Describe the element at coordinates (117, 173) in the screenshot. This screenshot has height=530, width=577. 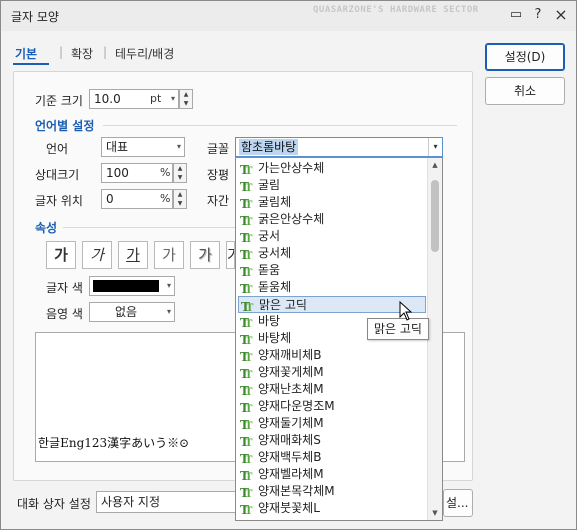
I see `rel-size-value: 100` at that location.